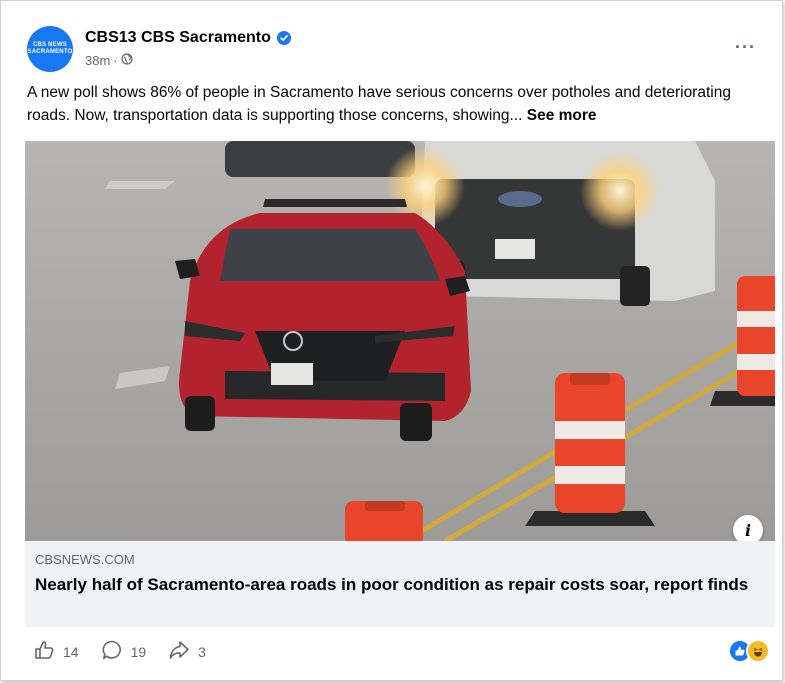  Describe the element at coordinates (758, 651) in the screenshot. I see `haha-reaction-icon` at that location.